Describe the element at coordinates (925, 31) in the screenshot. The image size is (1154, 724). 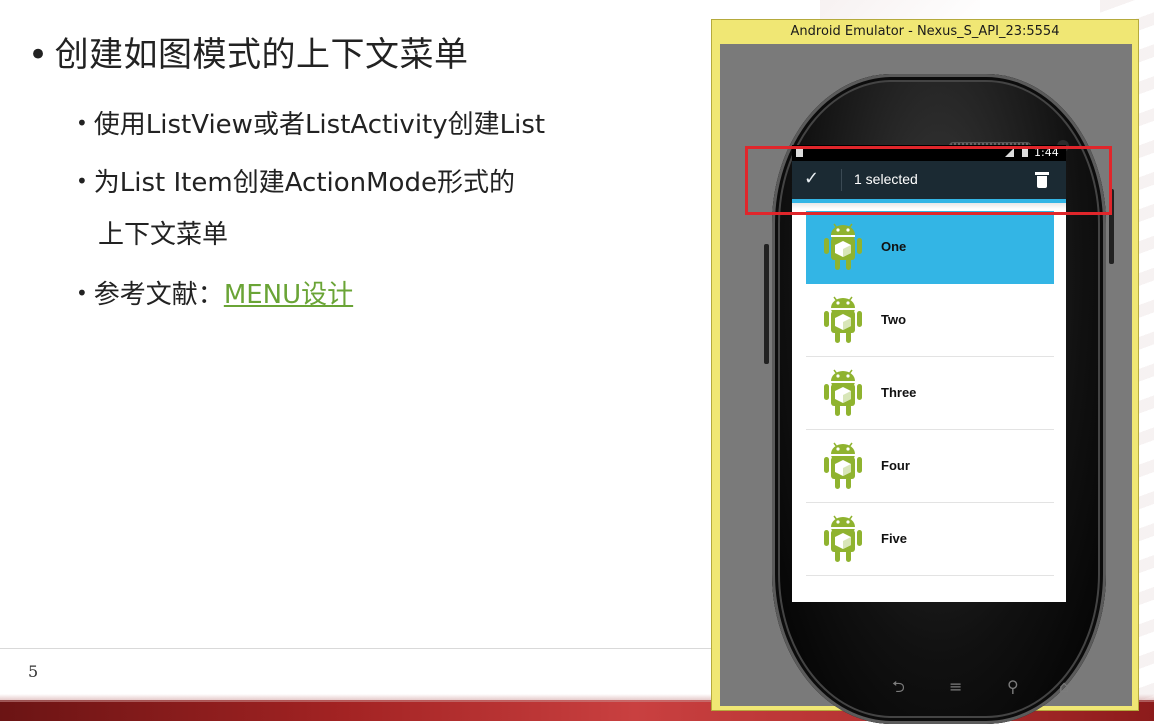
I see `emulator-title: Android Emulator - Nexus_S_API_23:5554` at that location.